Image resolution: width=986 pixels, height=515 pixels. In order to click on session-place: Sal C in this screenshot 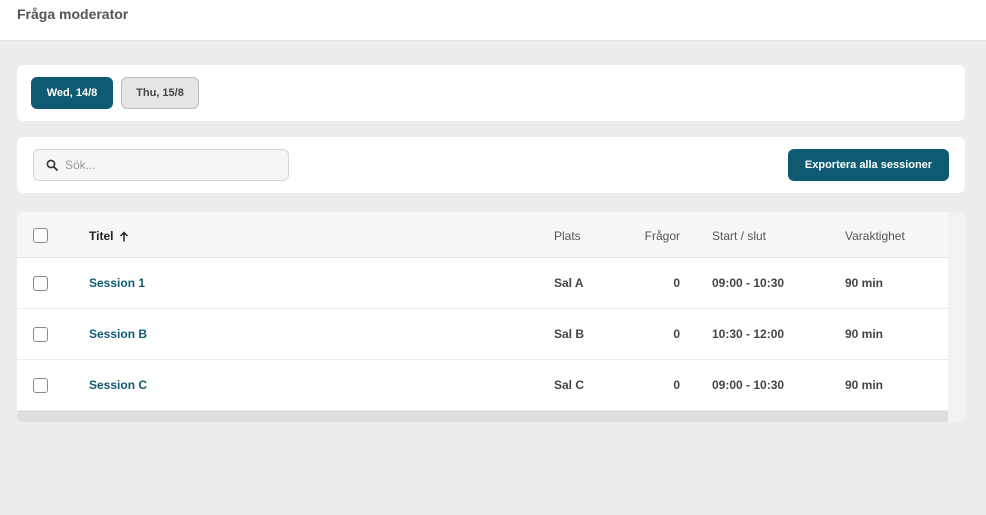, I will do `click(569, 385)`.